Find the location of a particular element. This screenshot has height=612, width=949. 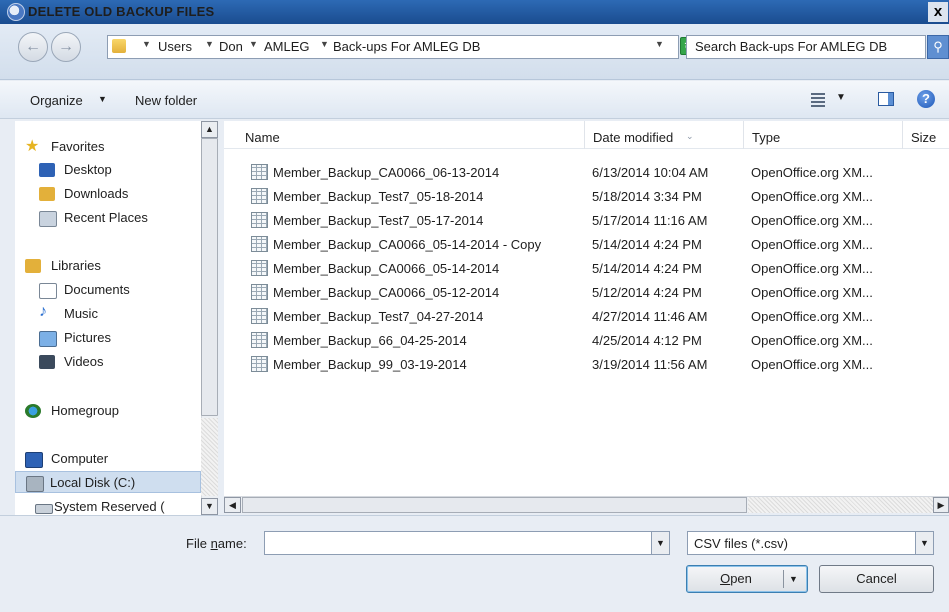

horizontal-scroll-track is located at coordinates (840, 505).